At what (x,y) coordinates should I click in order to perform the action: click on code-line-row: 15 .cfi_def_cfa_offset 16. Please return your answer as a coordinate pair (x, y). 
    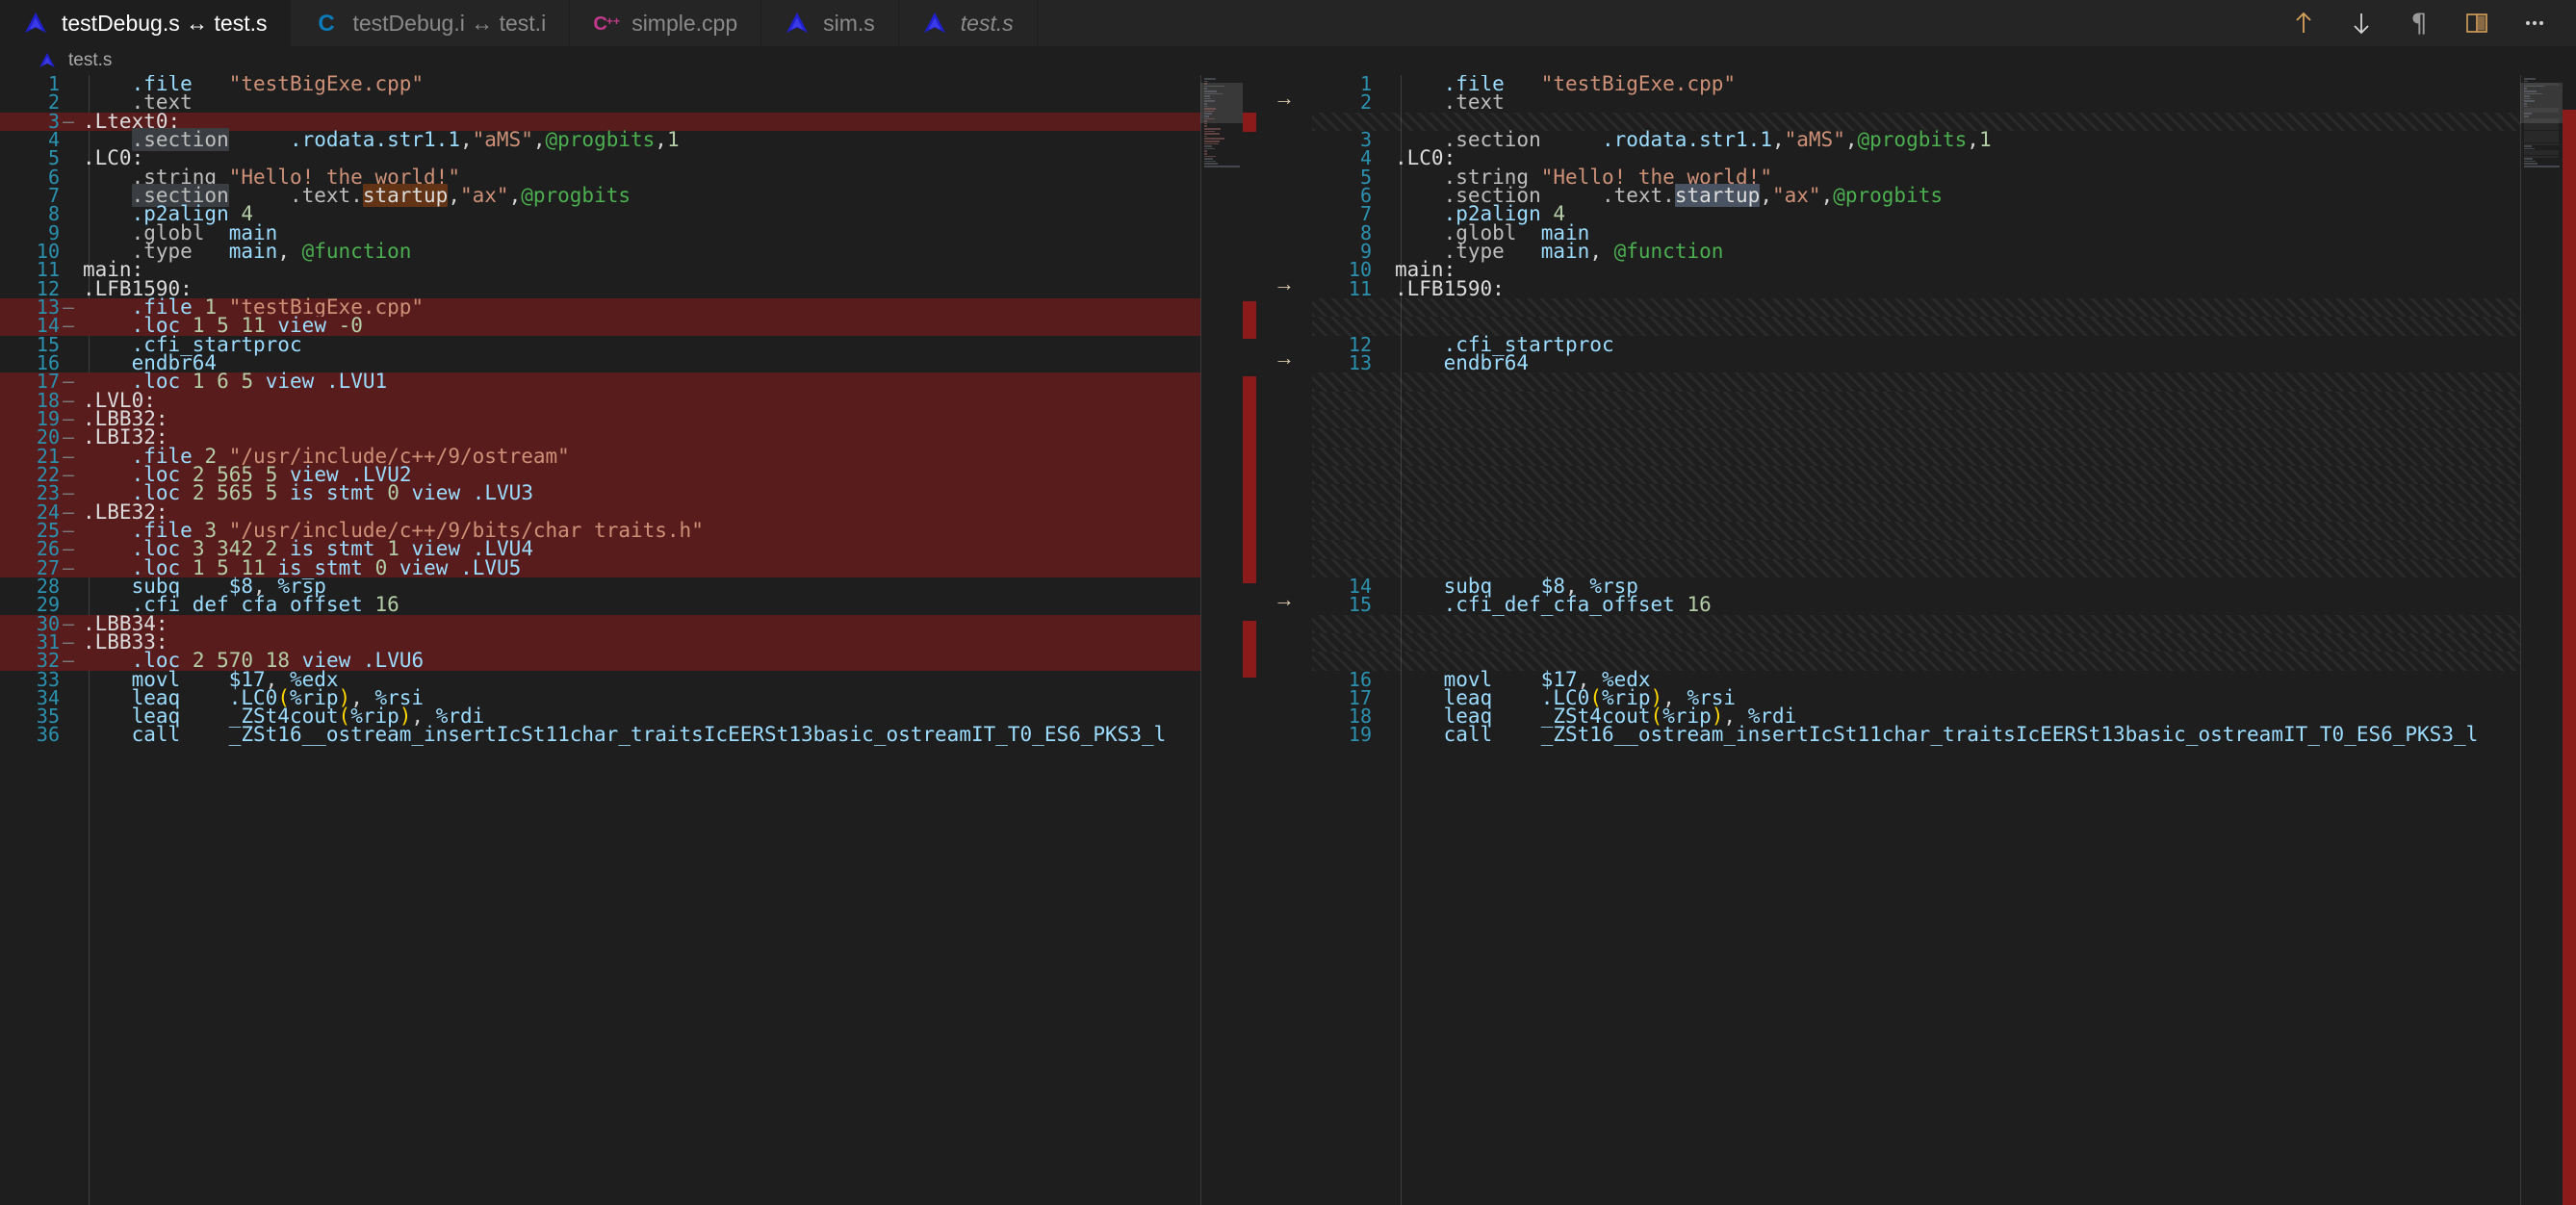
    Looking at the image, I should click on (1944, 605).